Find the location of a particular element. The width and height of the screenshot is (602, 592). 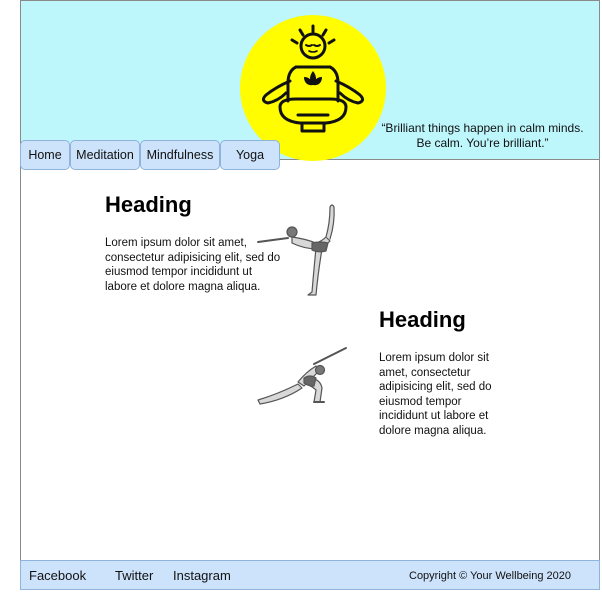

facebook-link: Facebook is located at coordinates (57, 575).